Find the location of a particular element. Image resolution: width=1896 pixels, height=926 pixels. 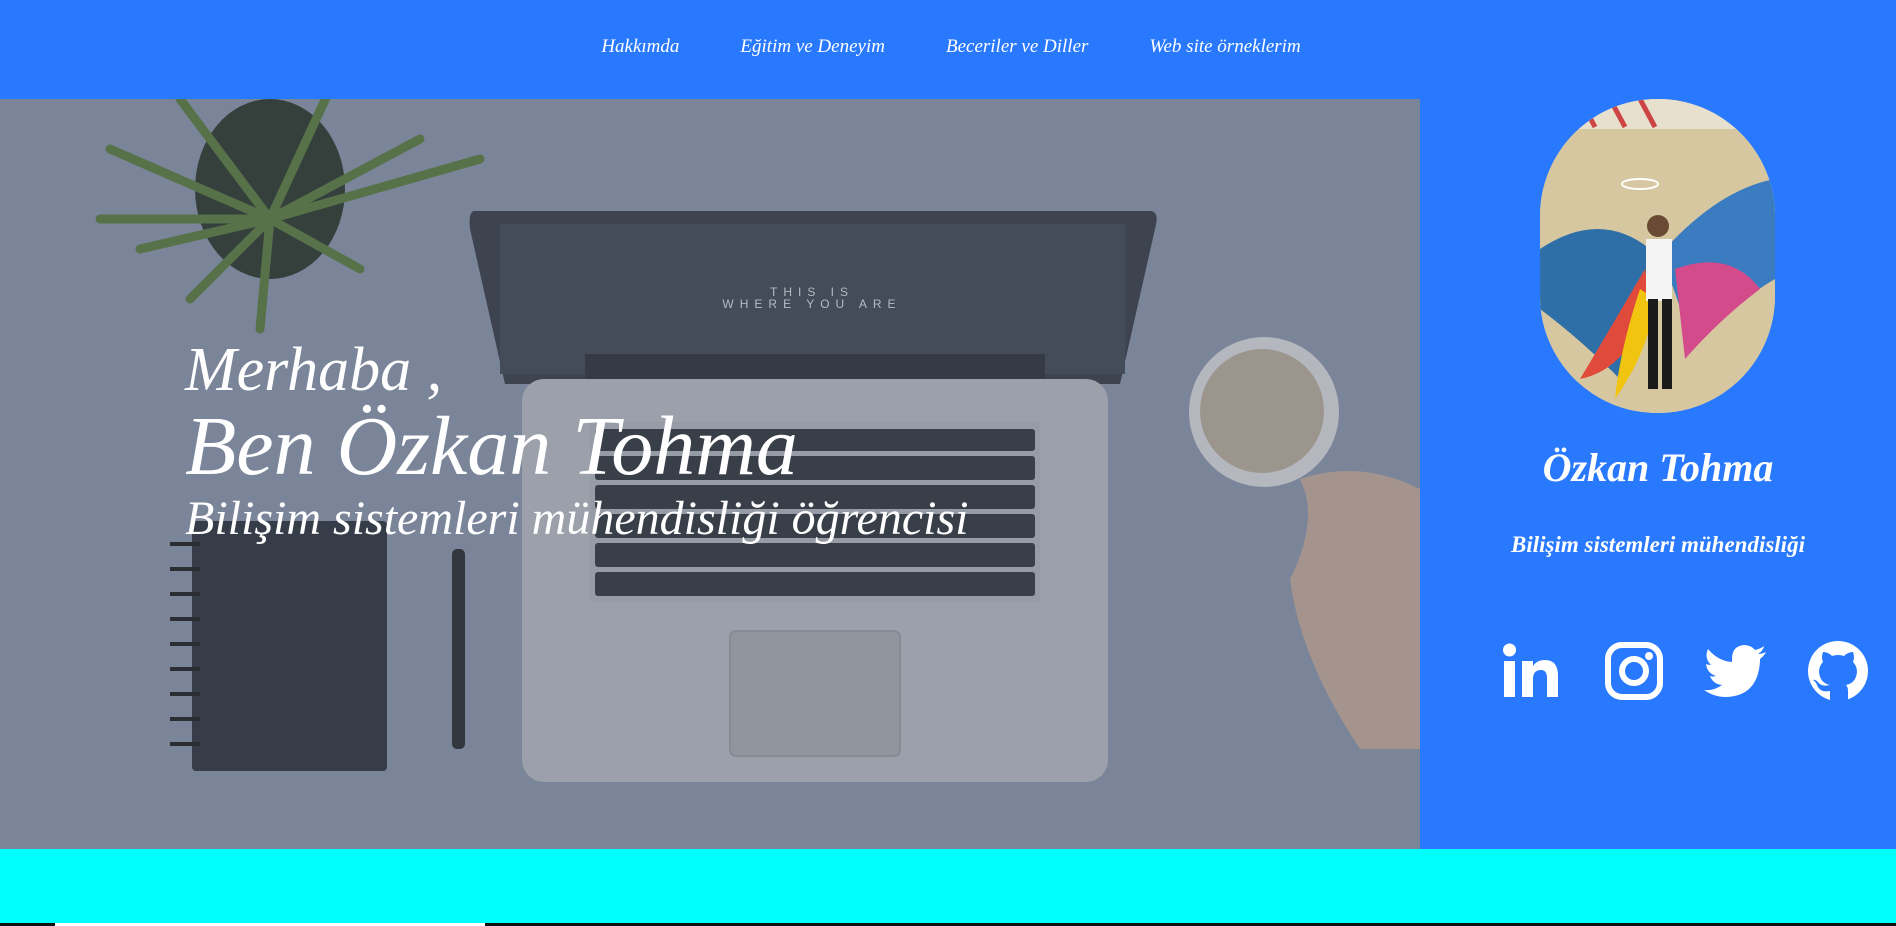

nav-link-beceriler-diller: Beceriler ve Diller is located at coordinates (1017, 47).